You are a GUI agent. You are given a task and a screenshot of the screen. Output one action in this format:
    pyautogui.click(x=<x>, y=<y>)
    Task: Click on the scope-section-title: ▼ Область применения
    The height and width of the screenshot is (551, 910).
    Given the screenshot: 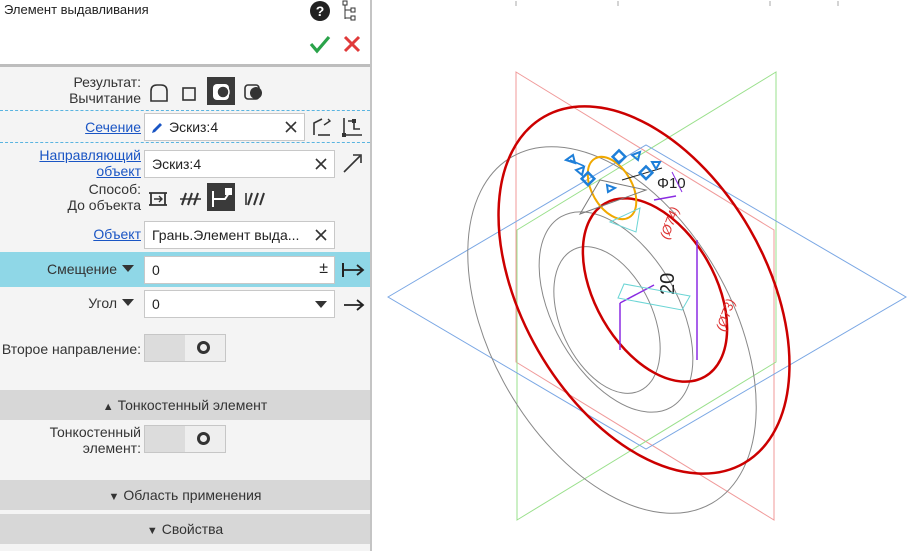 What is the action you would take?
    pyautogui.click(x=185, y=495)
    